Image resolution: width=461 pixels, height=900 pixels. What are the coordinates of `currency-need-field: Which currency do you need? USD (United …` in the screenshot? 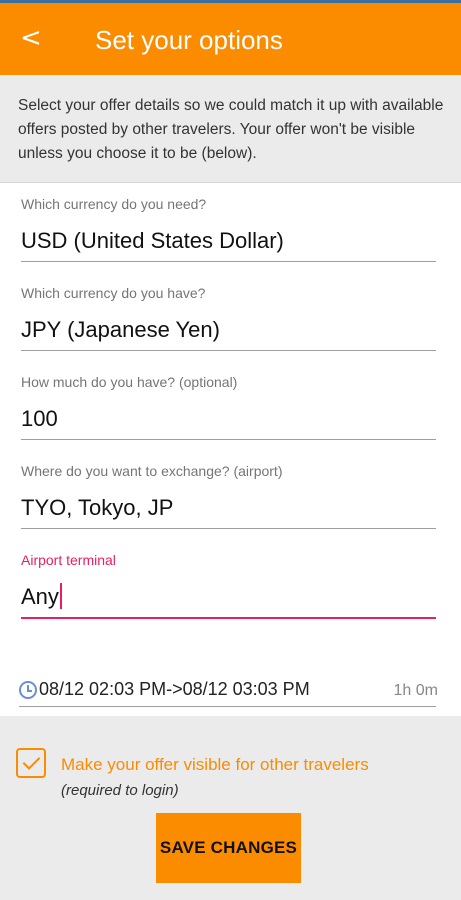 It's located at (228, 228).